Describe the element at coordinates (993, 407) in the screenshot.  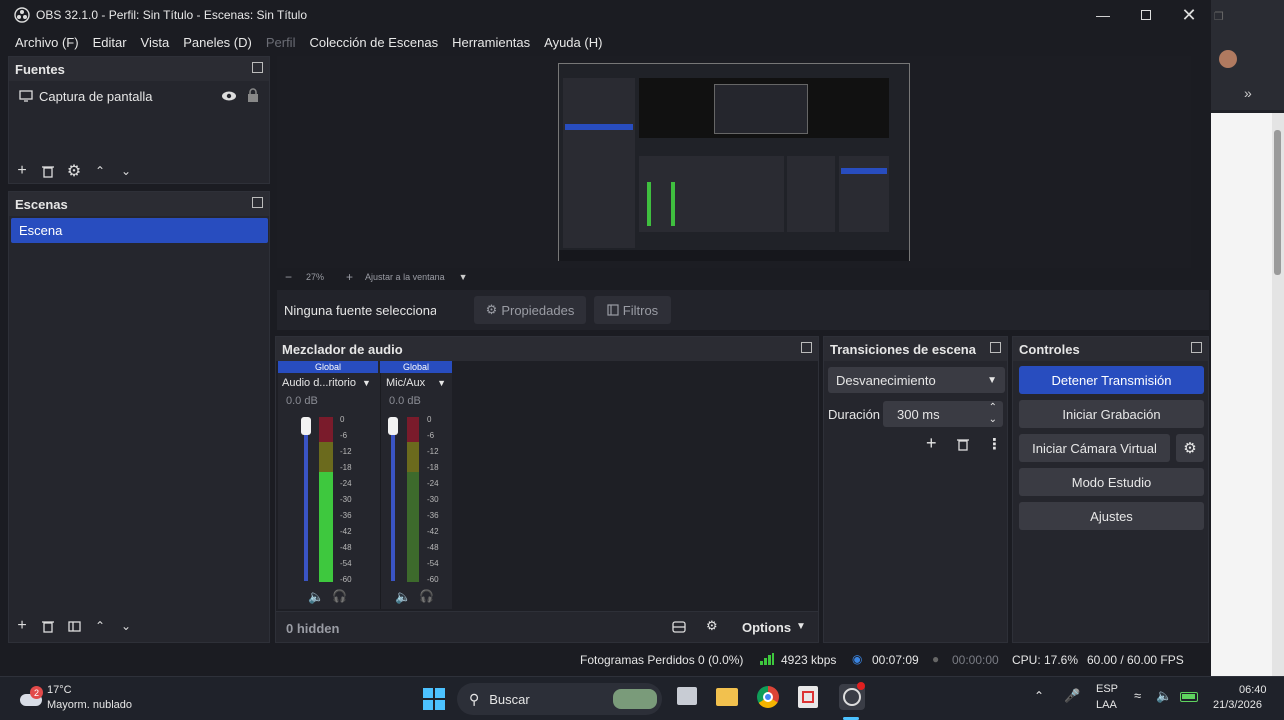
I see `spin-up-icon: ⌃` at that location.